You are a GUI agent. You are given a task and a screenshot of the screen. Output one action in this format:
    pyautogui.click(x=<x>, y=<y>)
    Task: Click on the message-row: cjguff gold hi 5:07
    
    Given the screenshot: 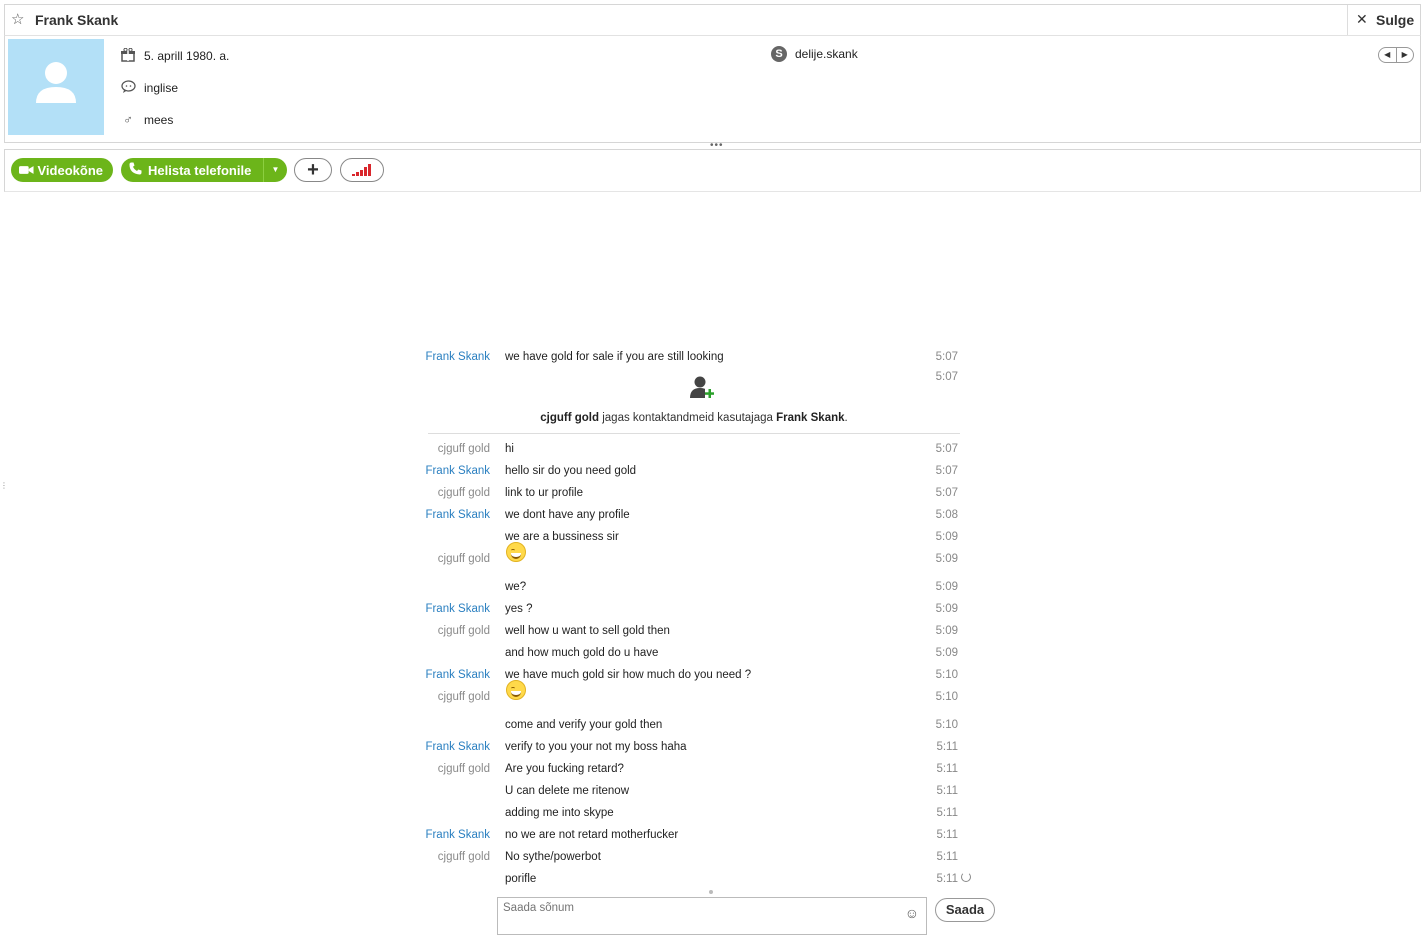 What is the action you would take?
    pyautogui.click(x=694, y=450)
    